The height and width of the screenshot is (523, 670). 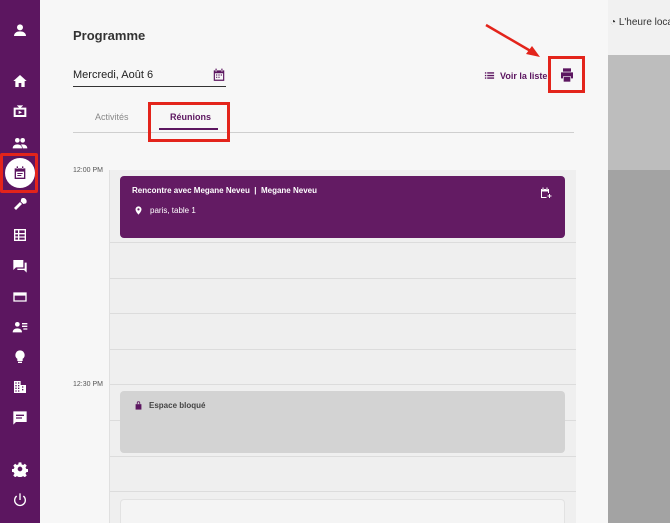 I want to click on sidebar-item-chat, so click(x=20, y=266).